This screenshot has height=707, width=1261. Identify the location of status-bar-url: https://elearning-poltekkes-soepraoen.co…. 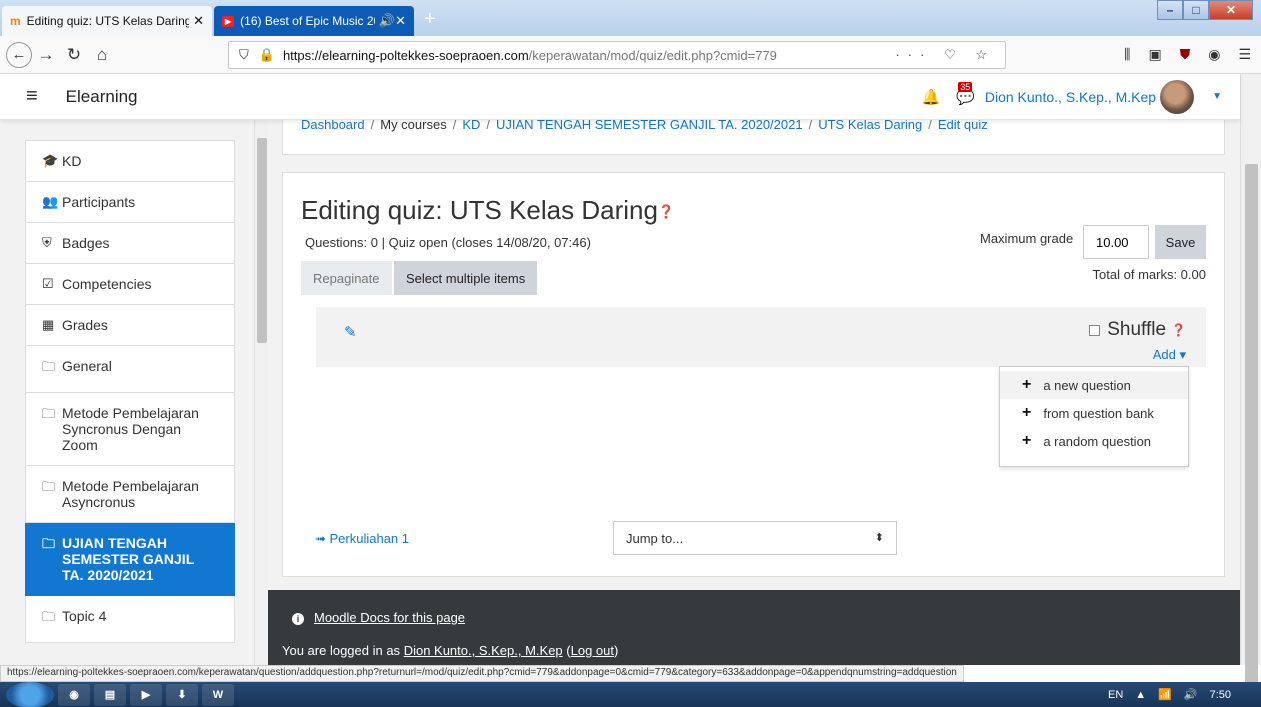
(482, 673).